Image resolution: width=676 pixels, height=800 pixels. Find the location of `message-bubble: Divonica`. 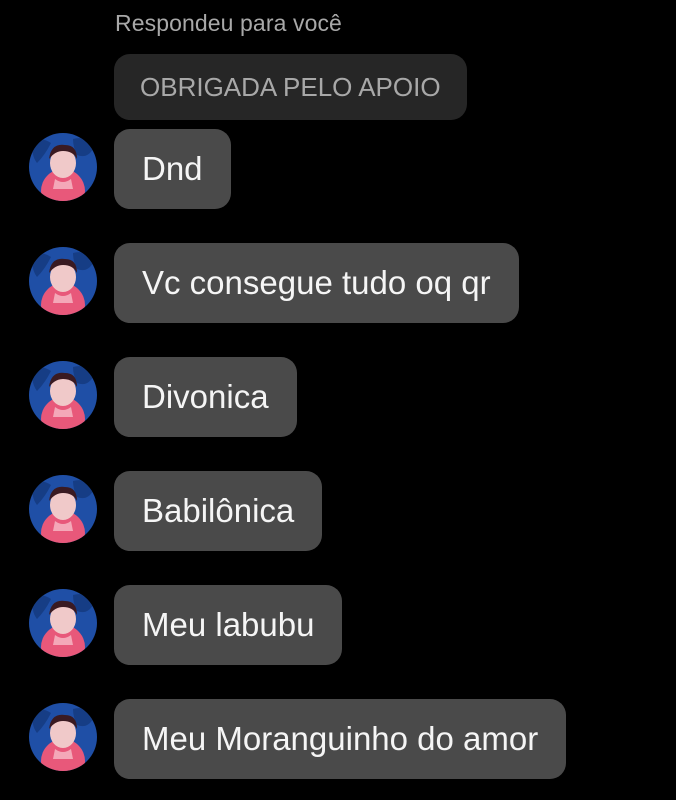

message-bubble: Divonica is located at coordinates (205, 397).